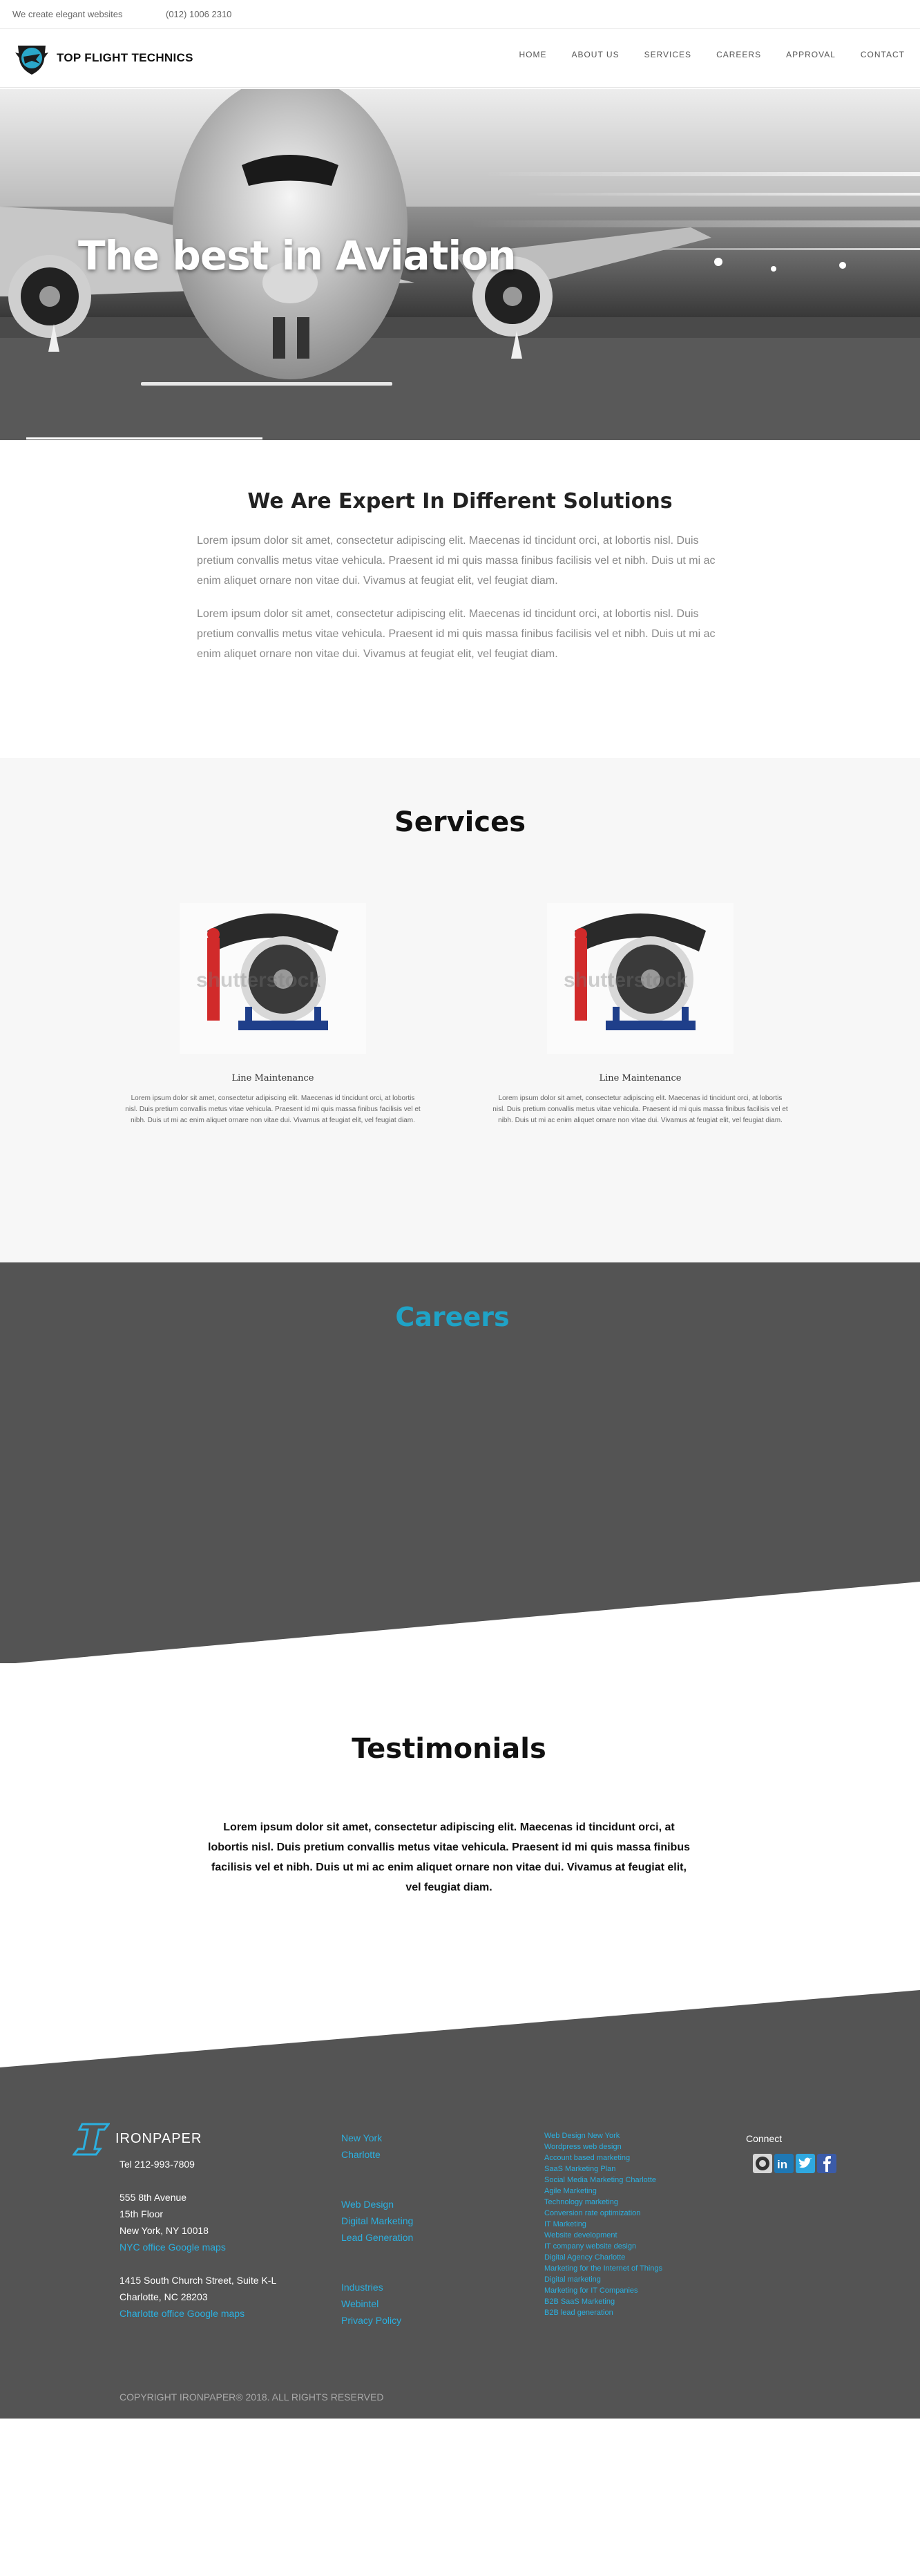  What do you see at coordinates (806, 2163) in the screenshot?
I see `twitter-icon` at bounding box center [806, 2163].